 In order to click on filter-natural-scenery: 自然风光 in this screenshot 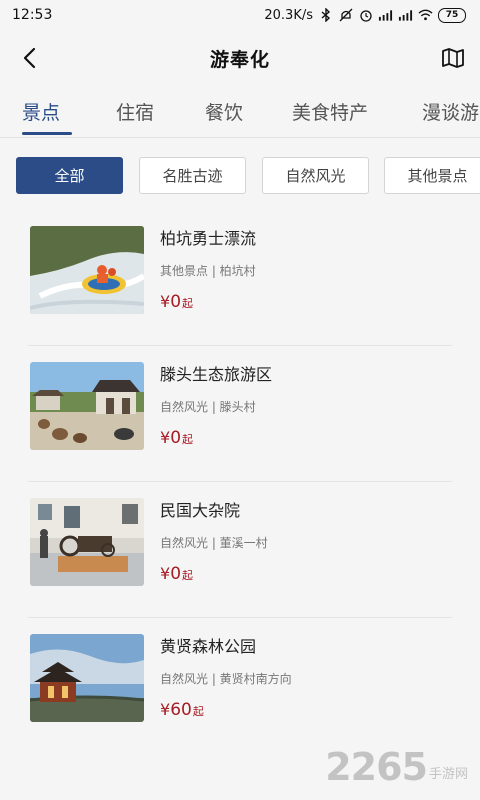, I will do `click(315, 175)`.